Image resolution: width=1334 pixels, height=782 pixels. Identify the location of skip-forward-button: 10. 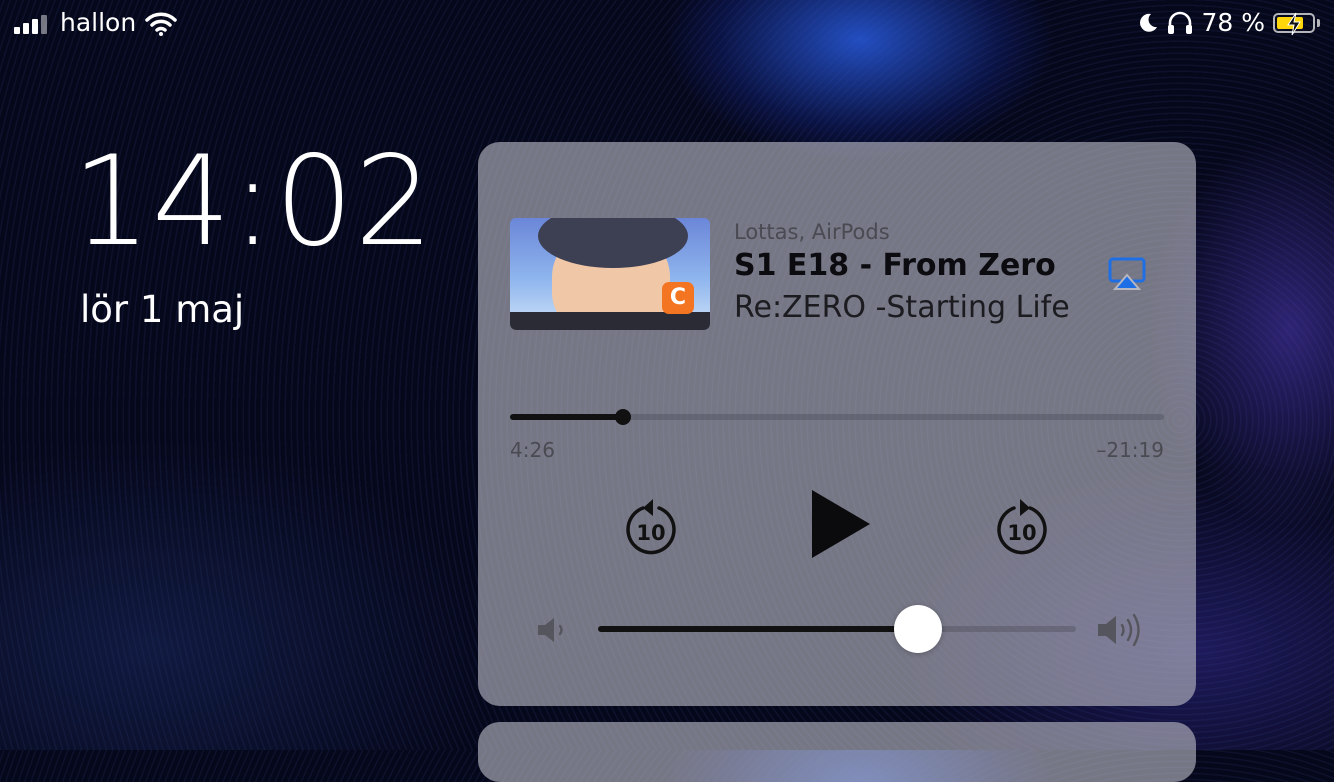
(1022, 525).